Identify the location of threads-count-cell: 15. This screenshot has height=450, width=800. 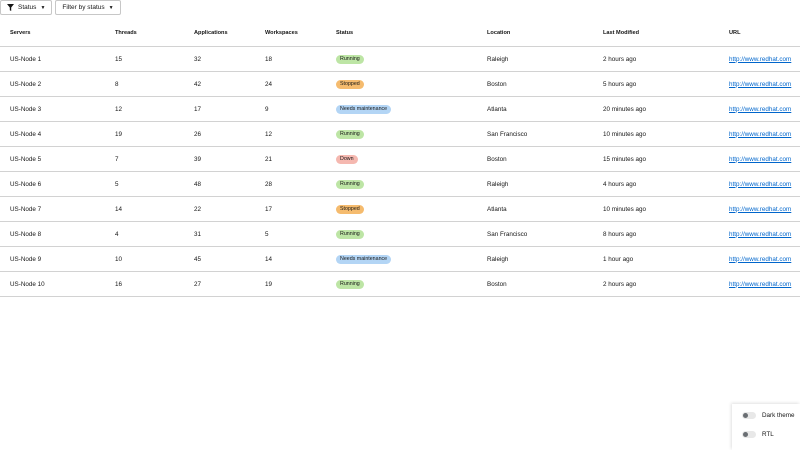
(148, 59).